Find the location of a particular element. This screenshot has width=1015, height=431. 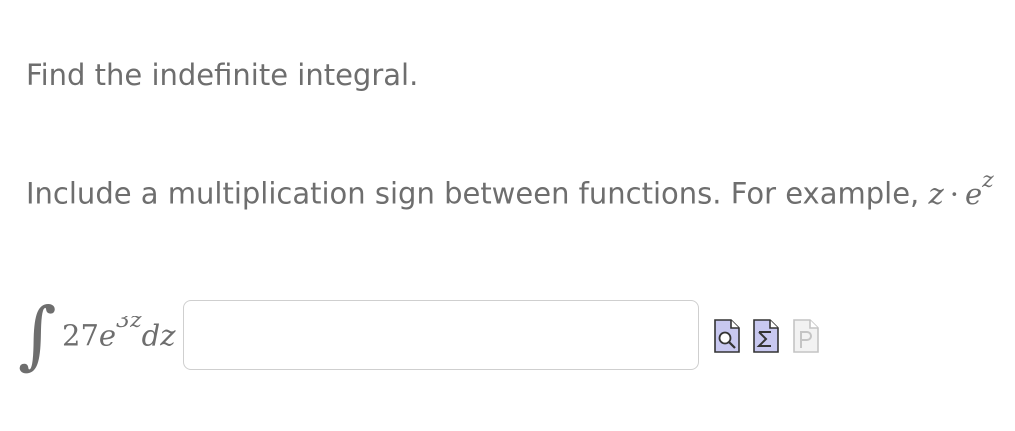

answer-input is located at coordinates (441, 335).